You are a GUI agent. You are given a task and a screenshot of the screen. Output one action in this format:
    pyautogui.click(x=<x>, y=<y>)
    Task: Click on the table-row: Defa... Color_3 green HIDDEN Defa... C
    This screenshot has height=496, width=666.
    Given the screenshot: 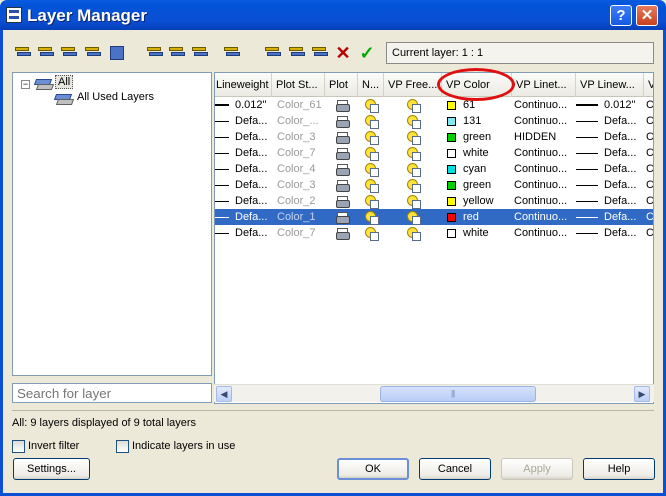 What is the action you would take?
    pyautogui.click(x=434, y=137)
    